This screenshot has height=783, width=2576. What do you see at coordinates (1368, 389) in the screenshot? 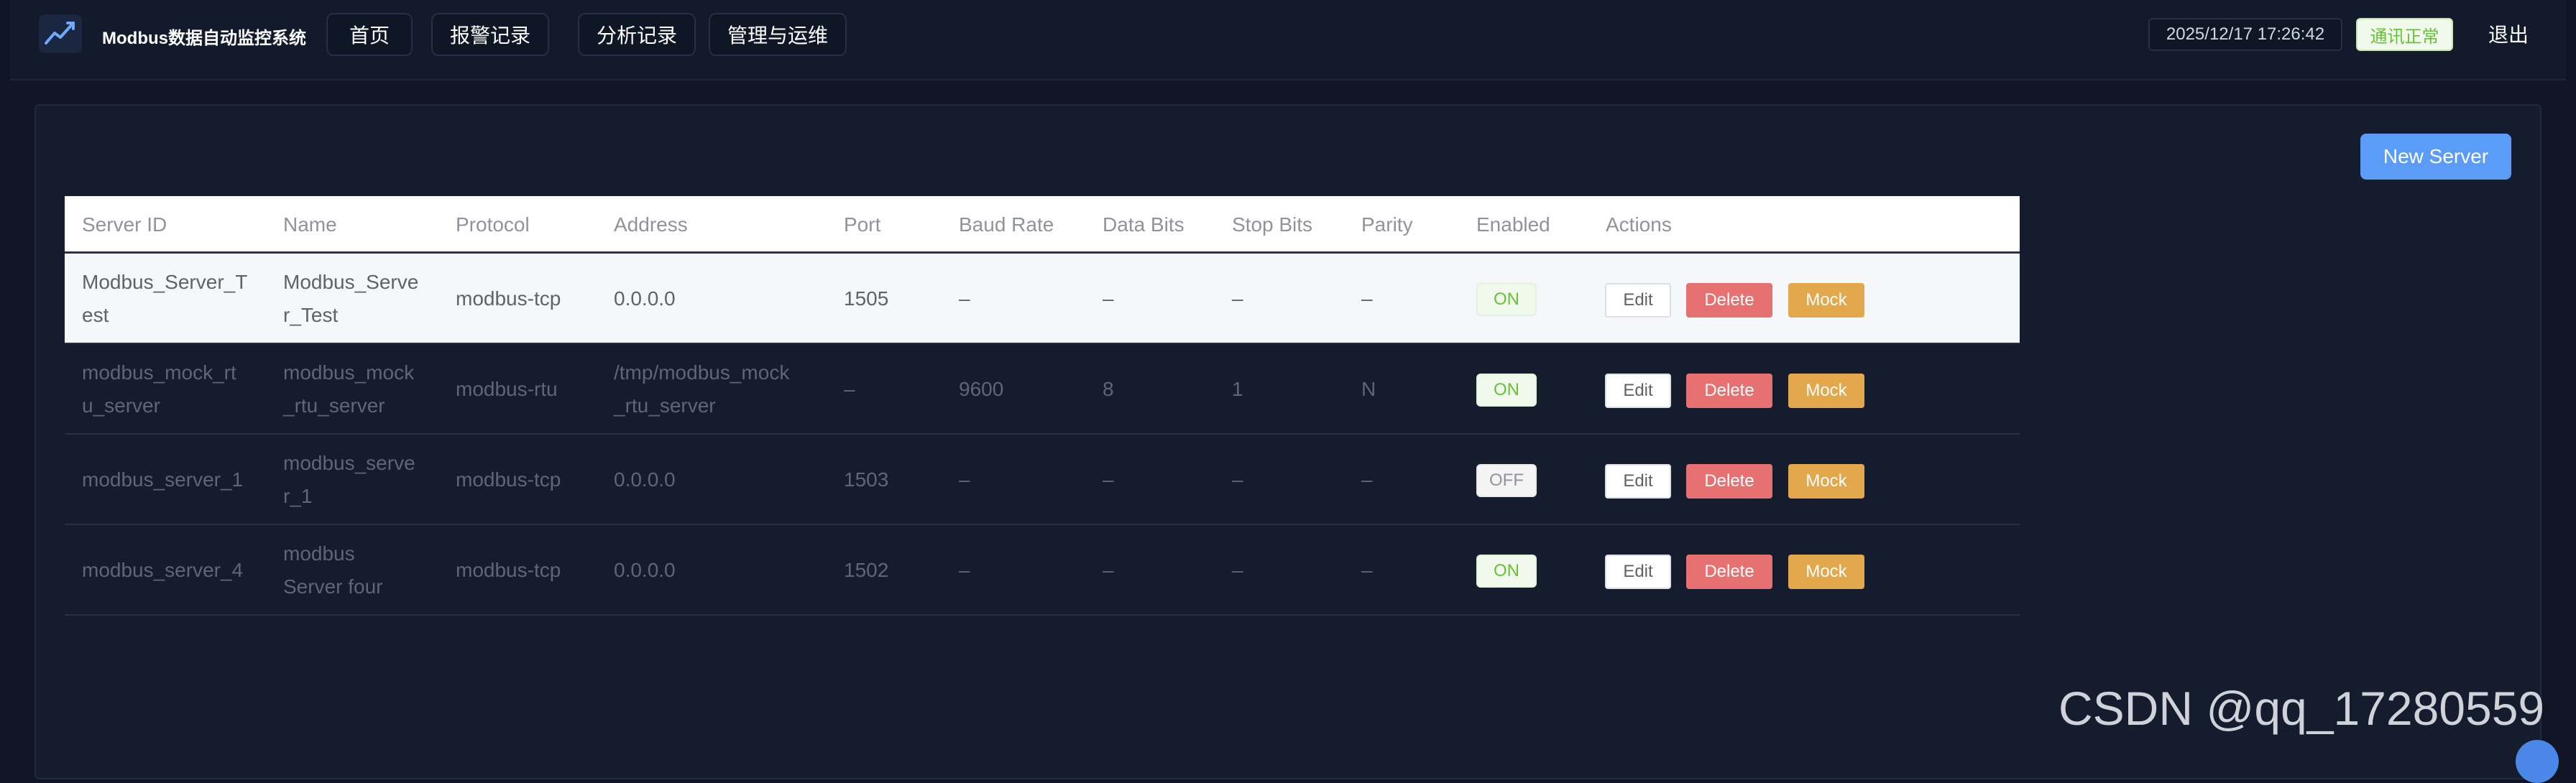
I see `cell-parity: N` at bounding box center [1368, 389].